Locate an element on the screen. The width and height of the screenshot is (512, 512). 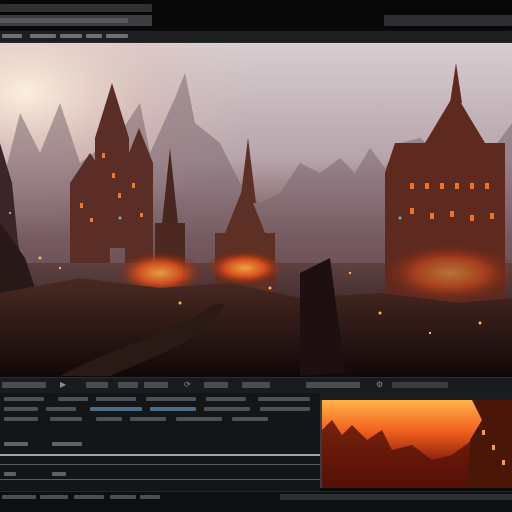
preview-thumbnail-render is located at coordinates (417, 444).